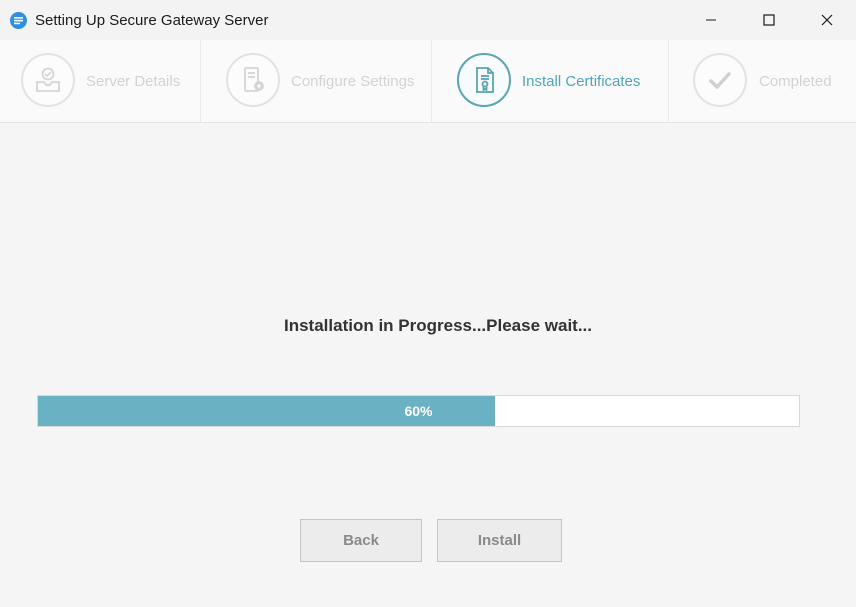 Image resolution: width=856 pixels, height=607 pixels. I want to click on step-install-certificates: Install Certificates, so click(550, 81).